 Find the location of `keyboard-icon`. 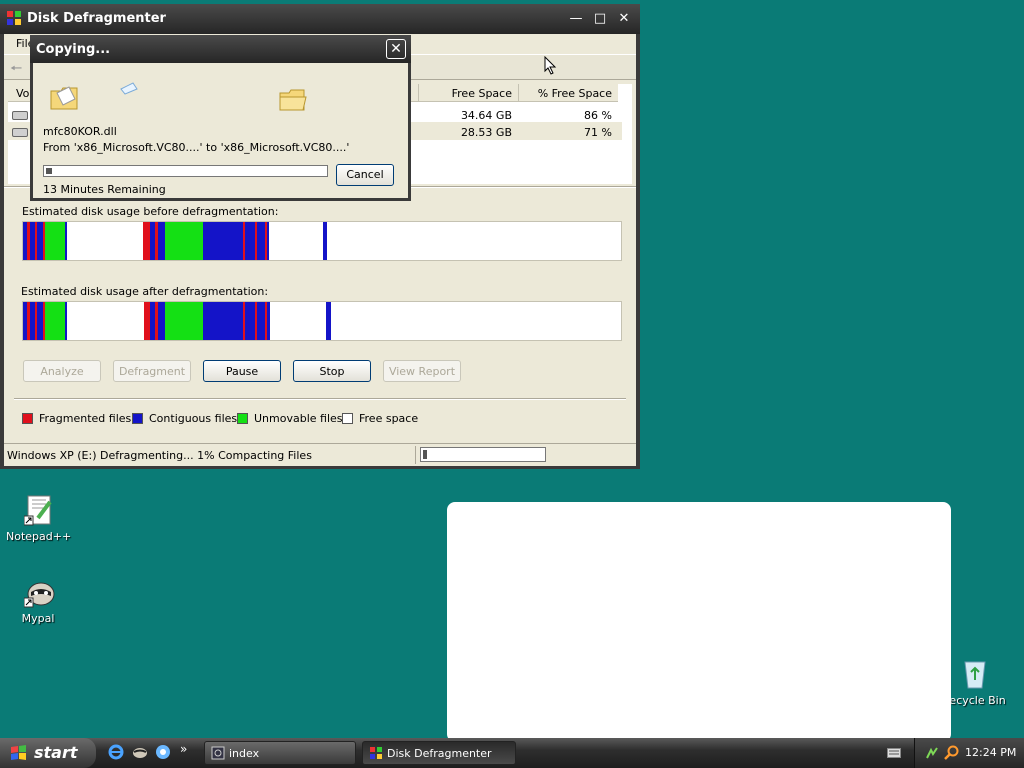

keyboard-icon is located at coordinates (894, 753).